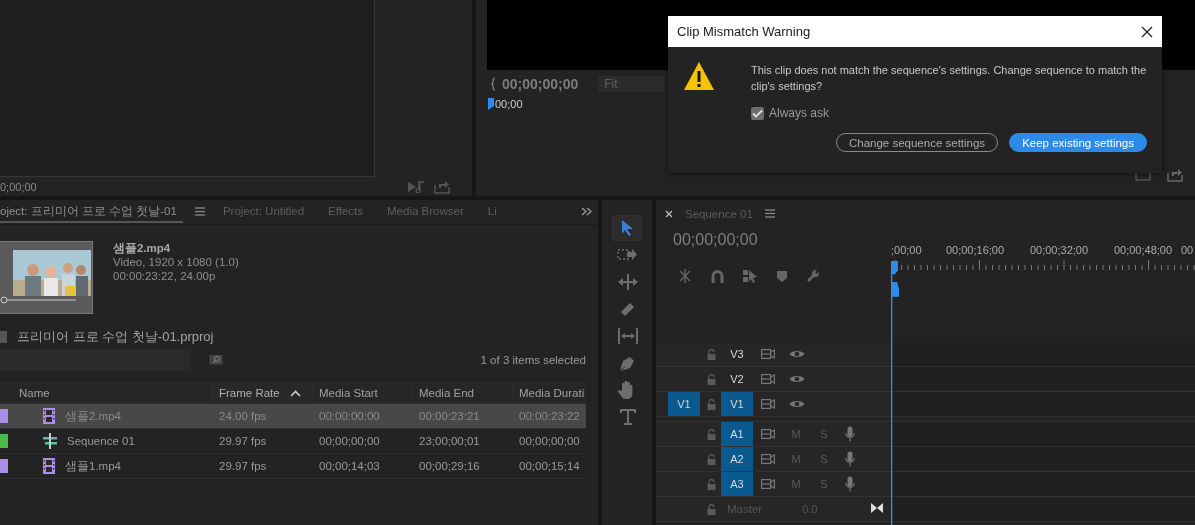  Describe the element at coordinates (243, 416) in the screenshot. I see `table-cell-text: 24.00 fps` at that location.